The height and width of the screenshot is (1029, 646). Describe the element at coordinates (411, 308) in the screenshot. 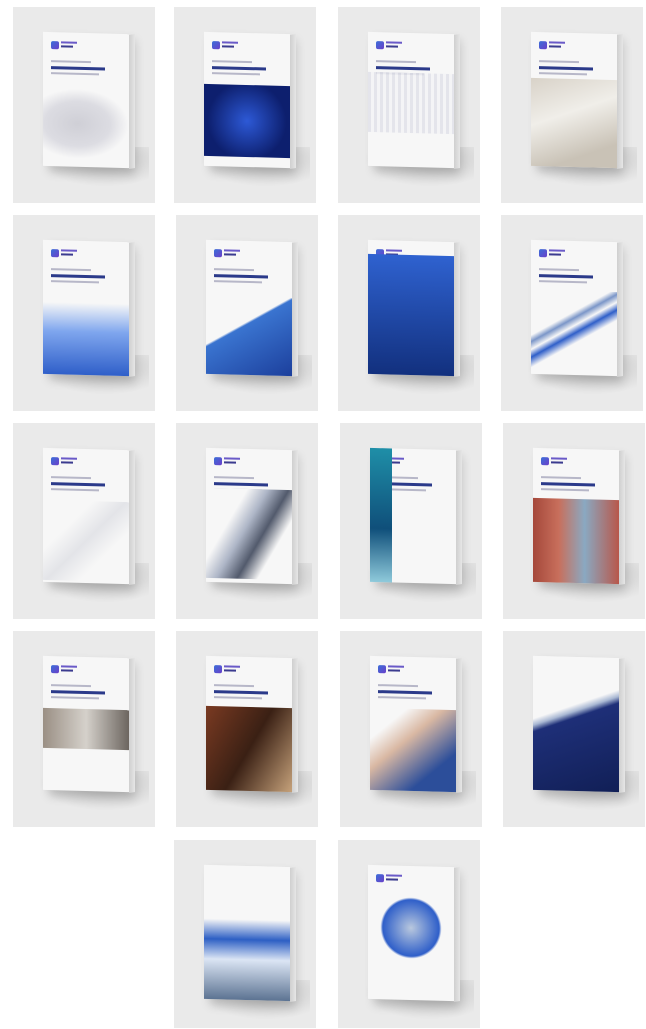

I see `cover-dark-blue-city` at that location.